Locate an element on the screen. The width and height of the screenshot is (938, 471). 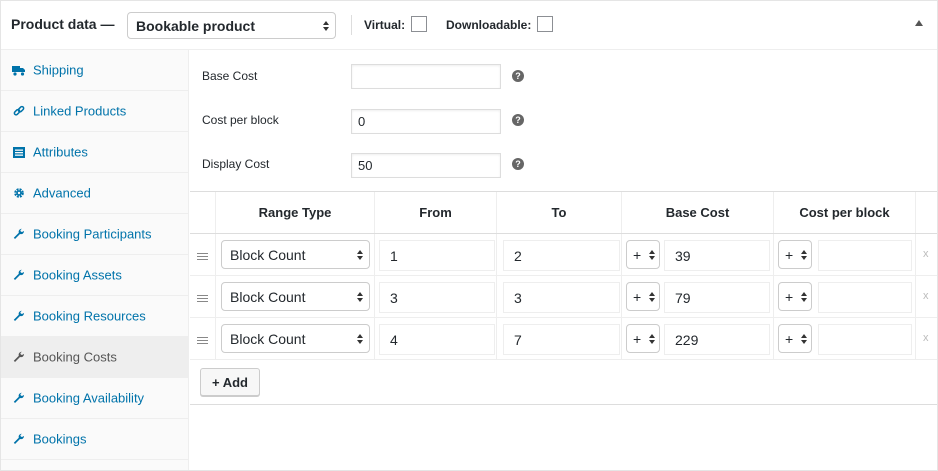
to-input: 3 is located at coordinates (561, 297).